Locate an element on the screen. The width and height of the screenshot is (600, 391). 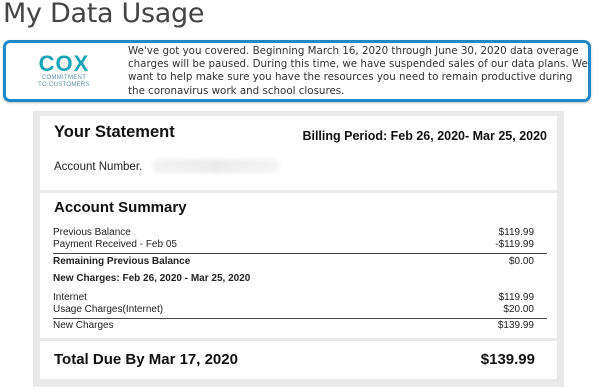
cox-logo: cox Commitment to customers is located at coordinates (64, 71).